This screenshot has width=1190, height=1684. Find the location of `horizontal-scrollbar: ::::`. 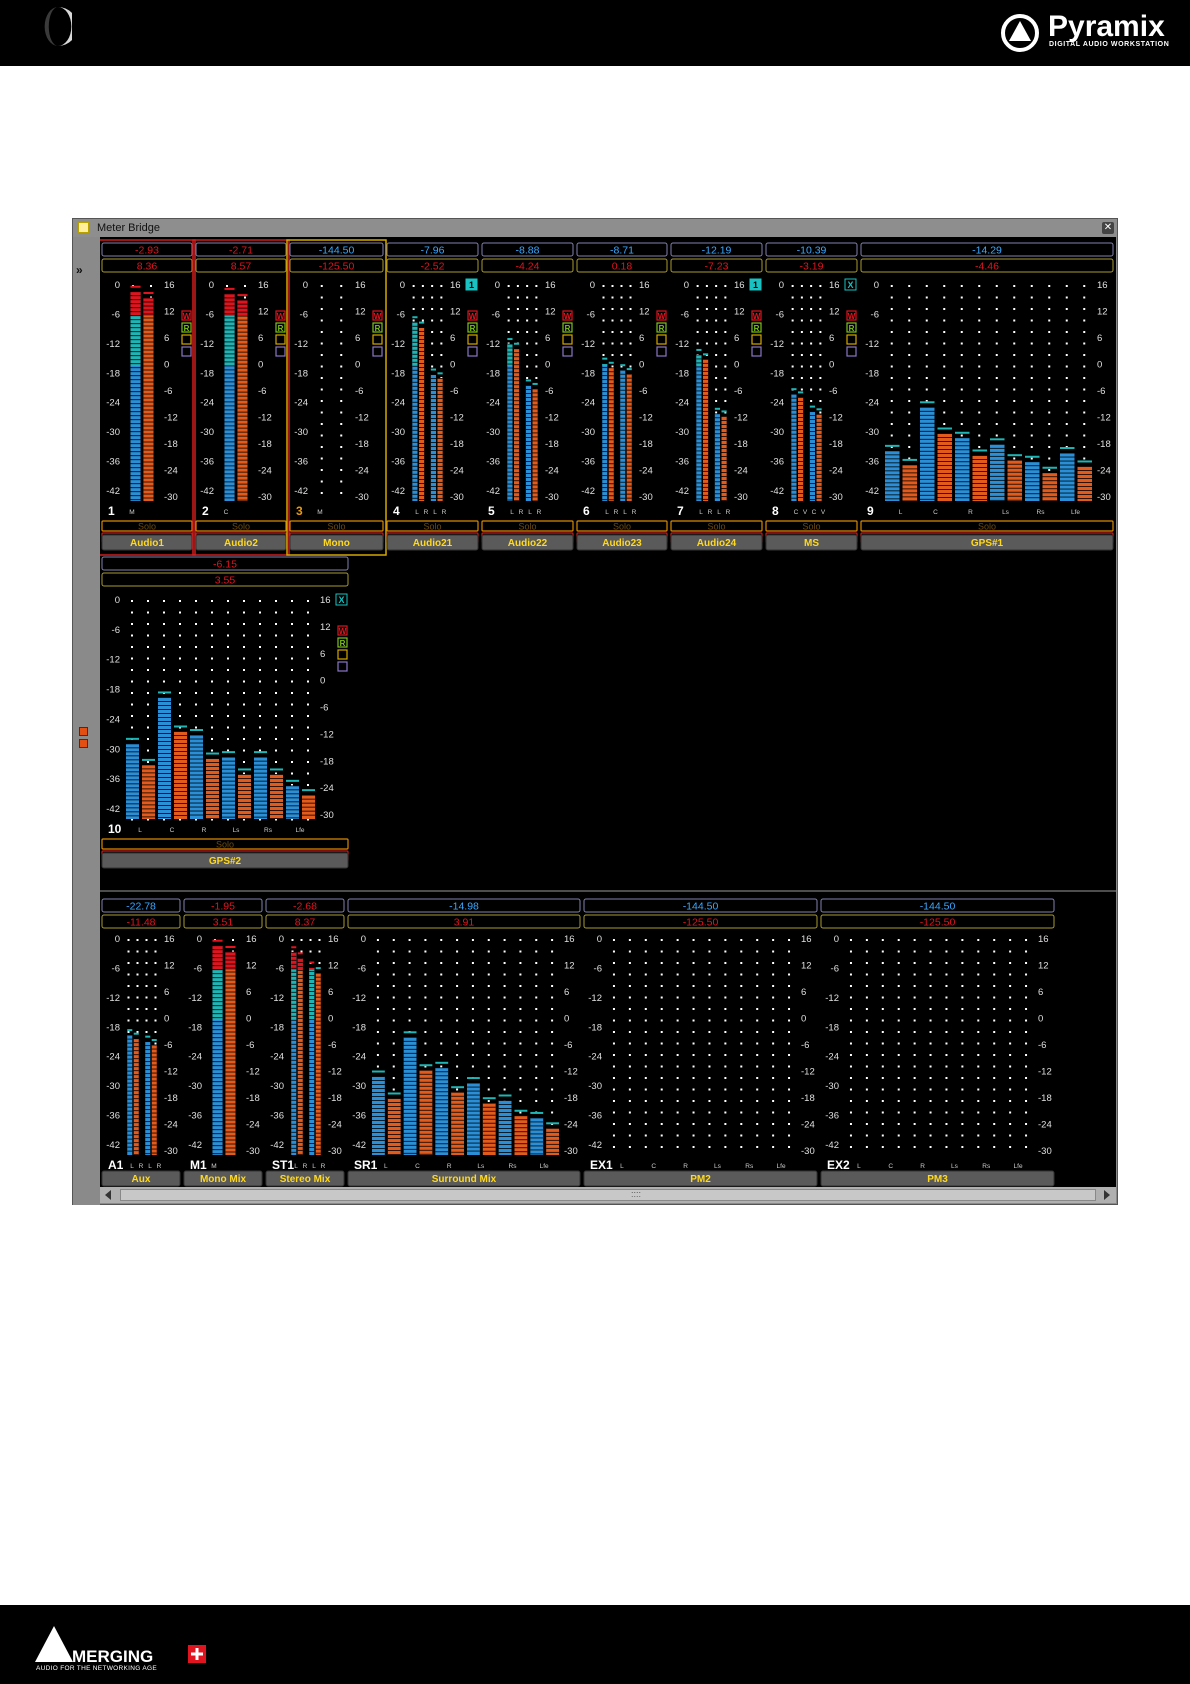

horizontal-scrollbar: :::: is located at coordinates (608, 1195).